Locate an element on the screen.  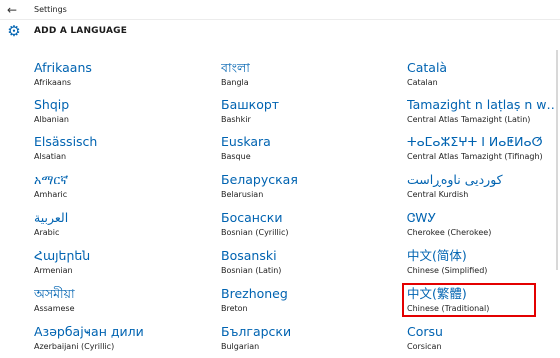
language-native-name: Elsässisch is located at coordinates (66, 141).